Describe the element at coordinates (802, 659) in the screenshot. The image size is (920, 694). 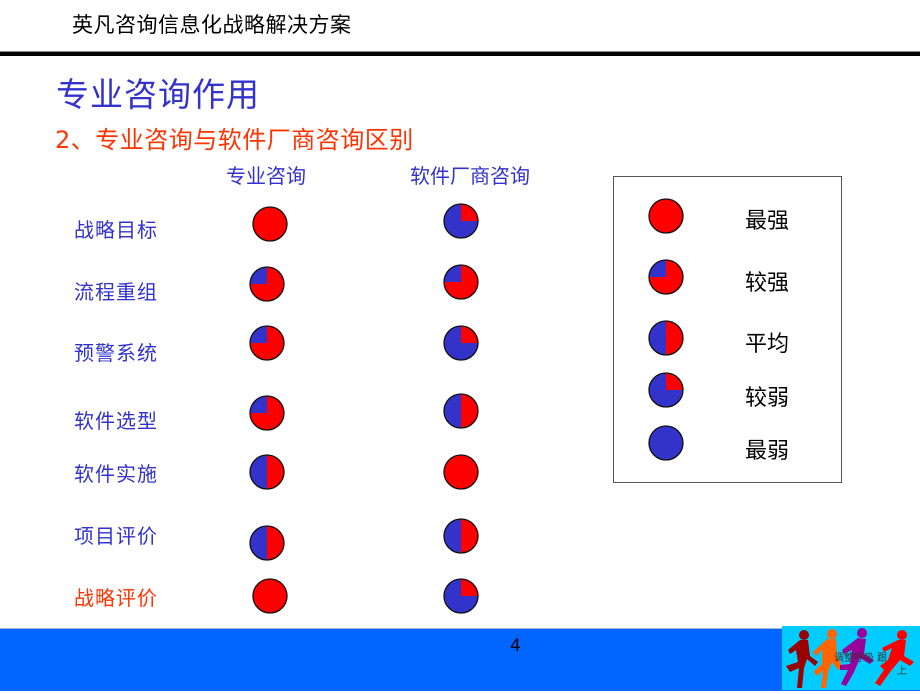
I see `runner-dark-red` at that location.